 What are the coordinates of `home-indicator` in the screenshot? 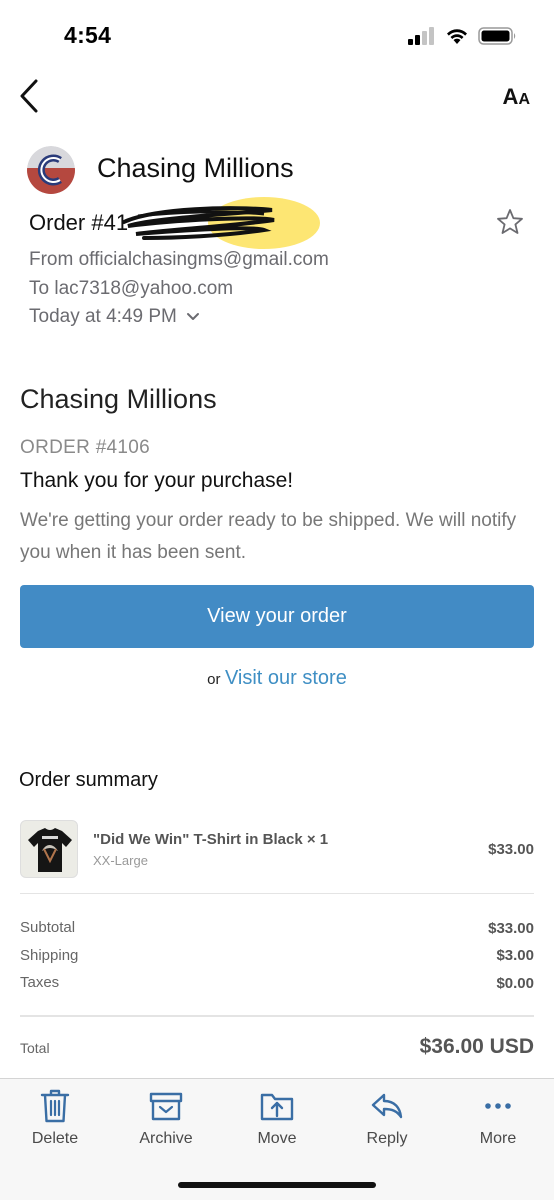 It's located at (277, 1185).